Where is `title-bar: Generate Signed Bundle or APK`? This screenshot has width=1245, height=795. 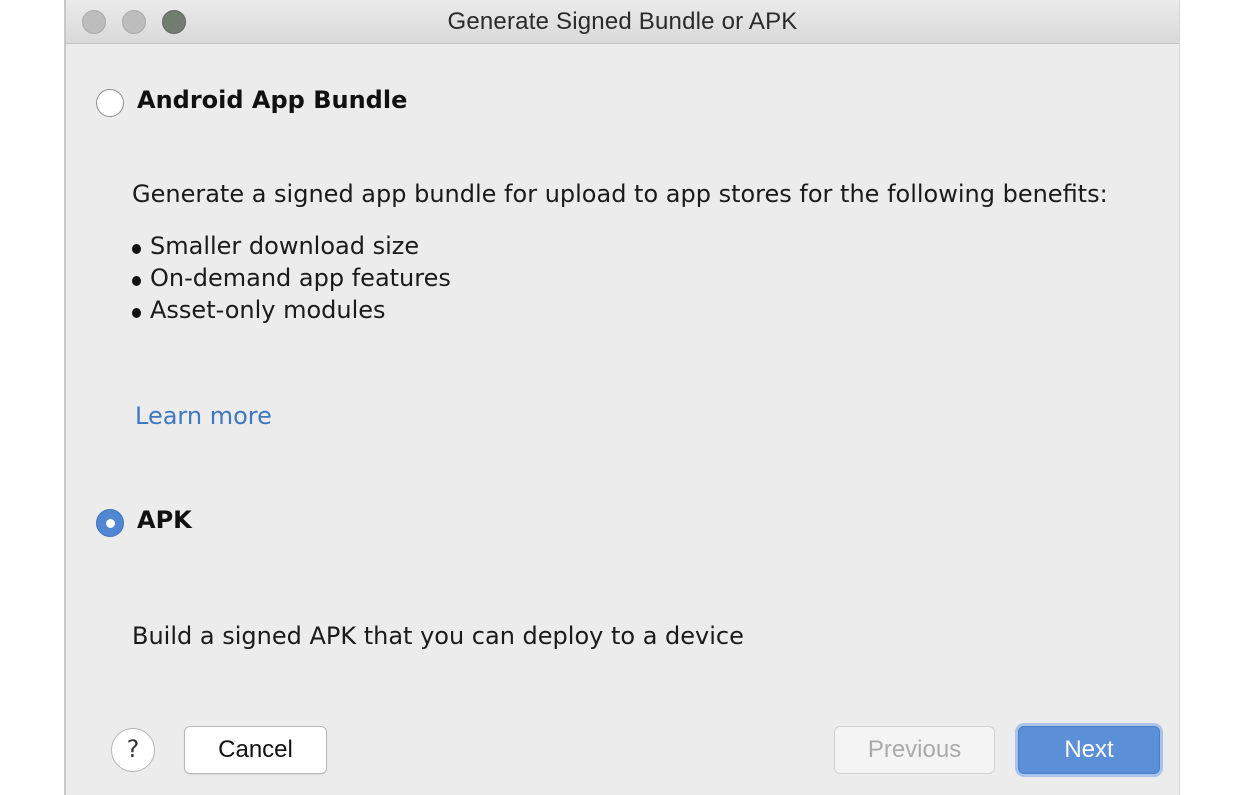
title-bar: Generate Signed Bundle or APK is located at coordinates (622, 22).